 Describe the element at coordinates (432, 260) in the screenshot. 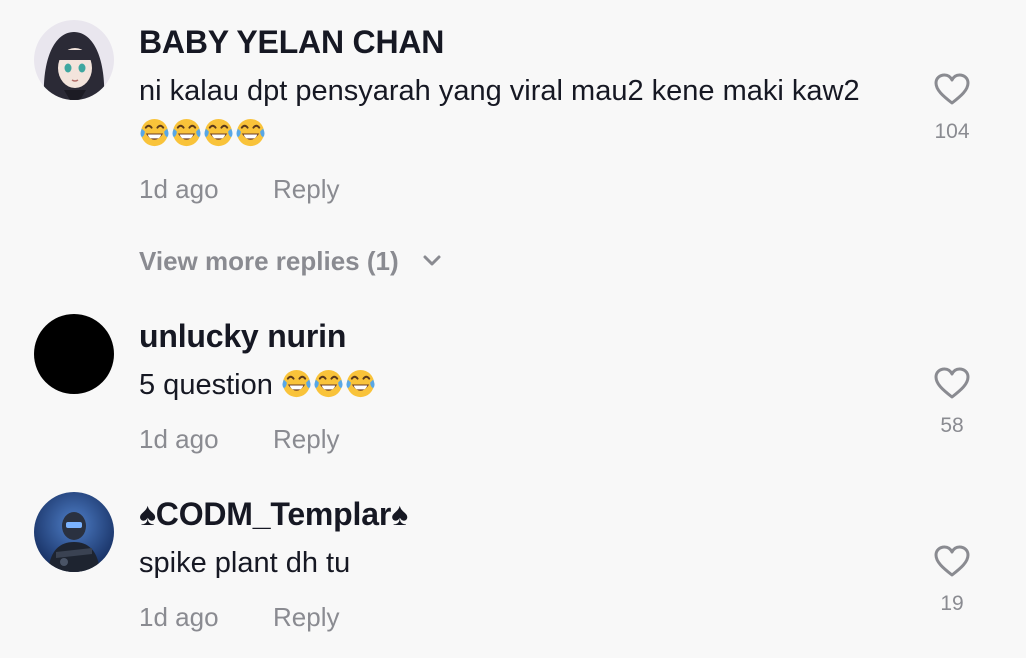

I see `chevron-down-icon` at that location.